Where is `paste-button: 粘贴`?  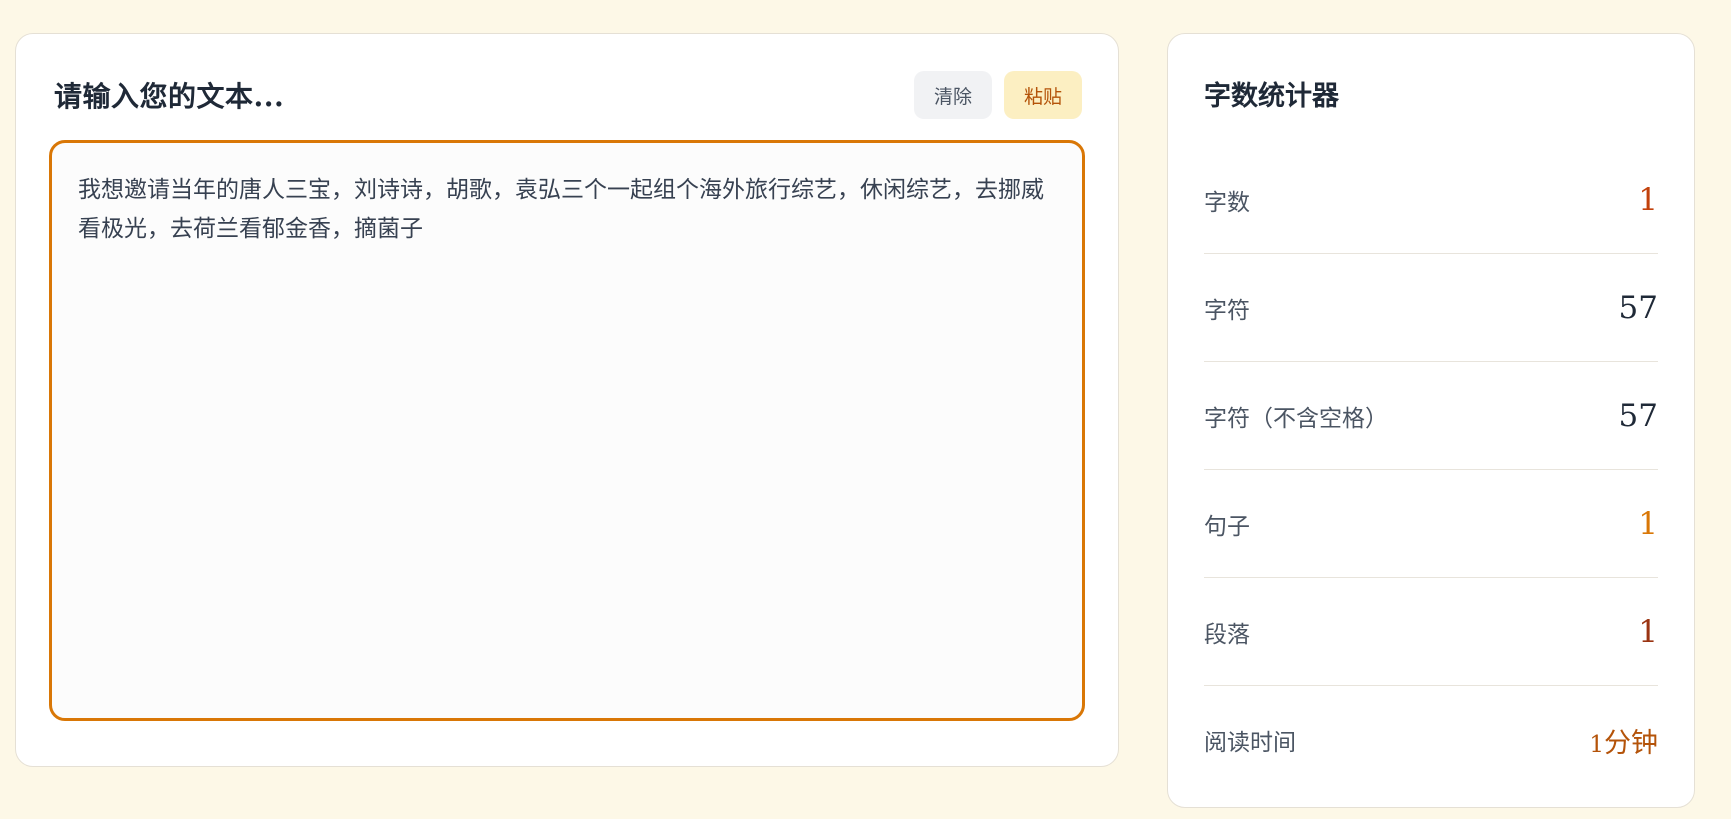
paste-button: 粘贴 is located at coordinates (1043, 95).